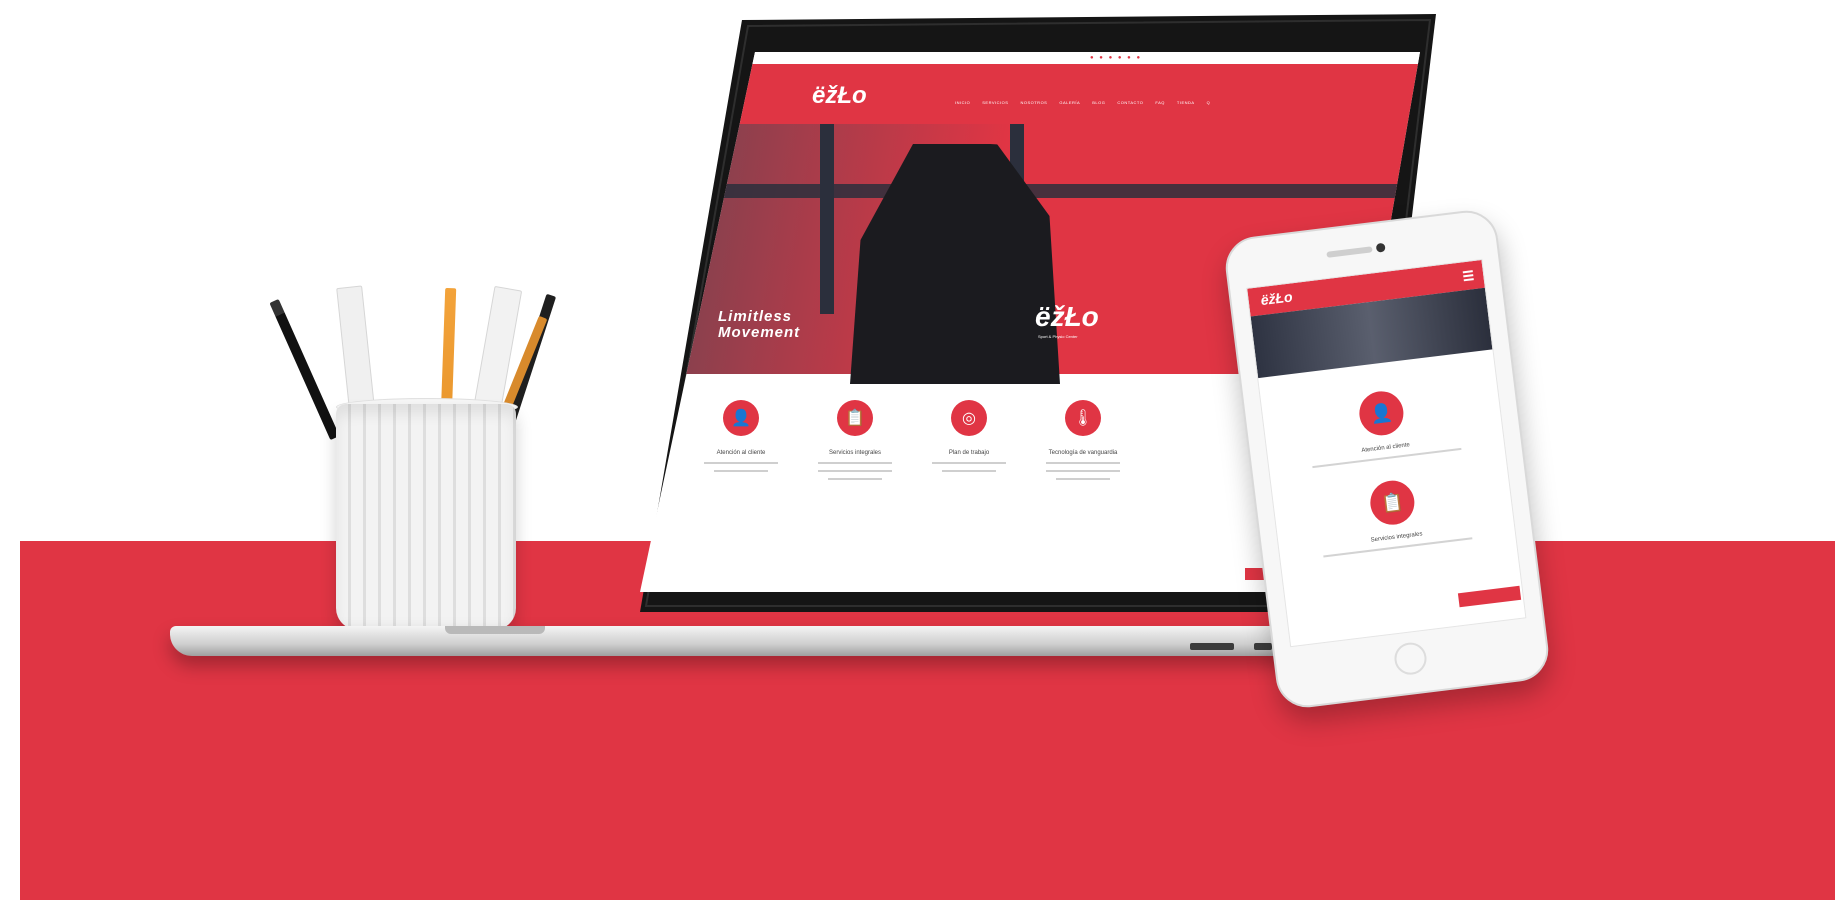 The width and height of the screenshot is (1843, 908). What do you see at coordinates (969, 453) in the screenshot?
I see `feature-title: Plan de trabajo` at bounding box center [969, 453].